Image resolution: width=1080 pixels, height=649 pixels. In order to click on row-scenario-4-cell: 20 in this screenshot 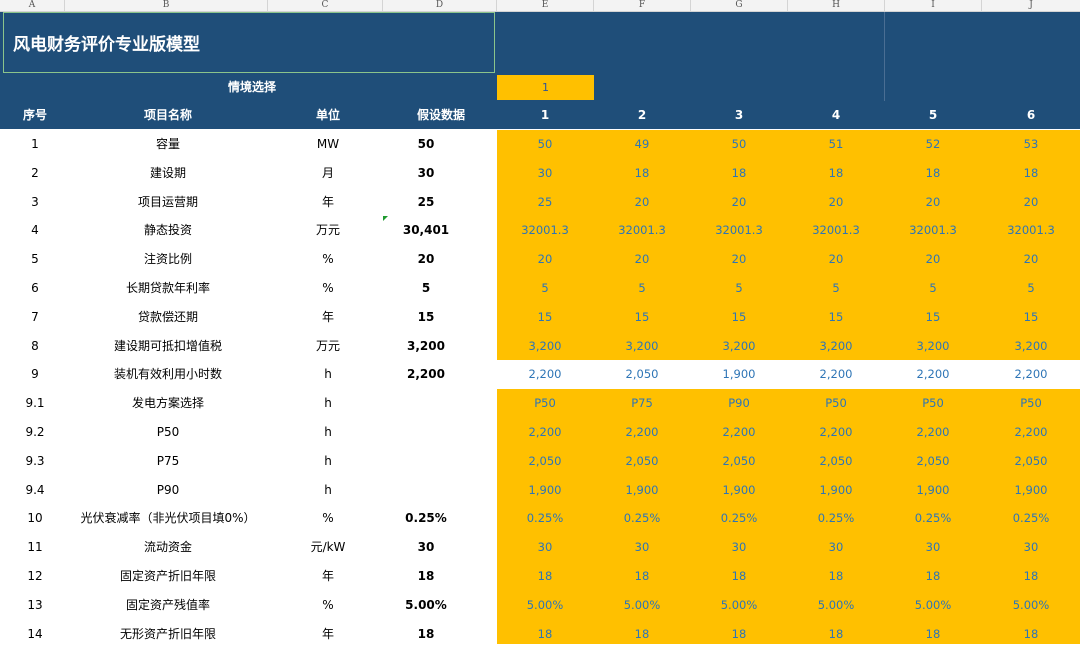, I will do `click(836, 202)`.